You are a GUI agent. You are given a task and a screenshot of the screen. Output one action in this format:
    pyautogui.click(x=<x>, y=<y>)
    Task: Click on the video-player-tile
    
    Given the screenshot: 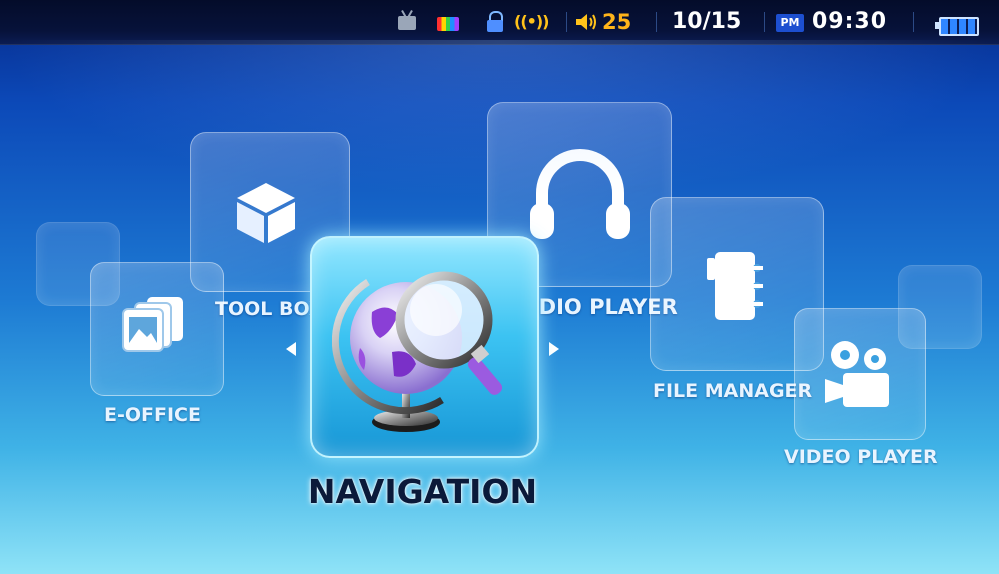 What is the action you would take?
    pyautogui.click(x=860, y=374)
    